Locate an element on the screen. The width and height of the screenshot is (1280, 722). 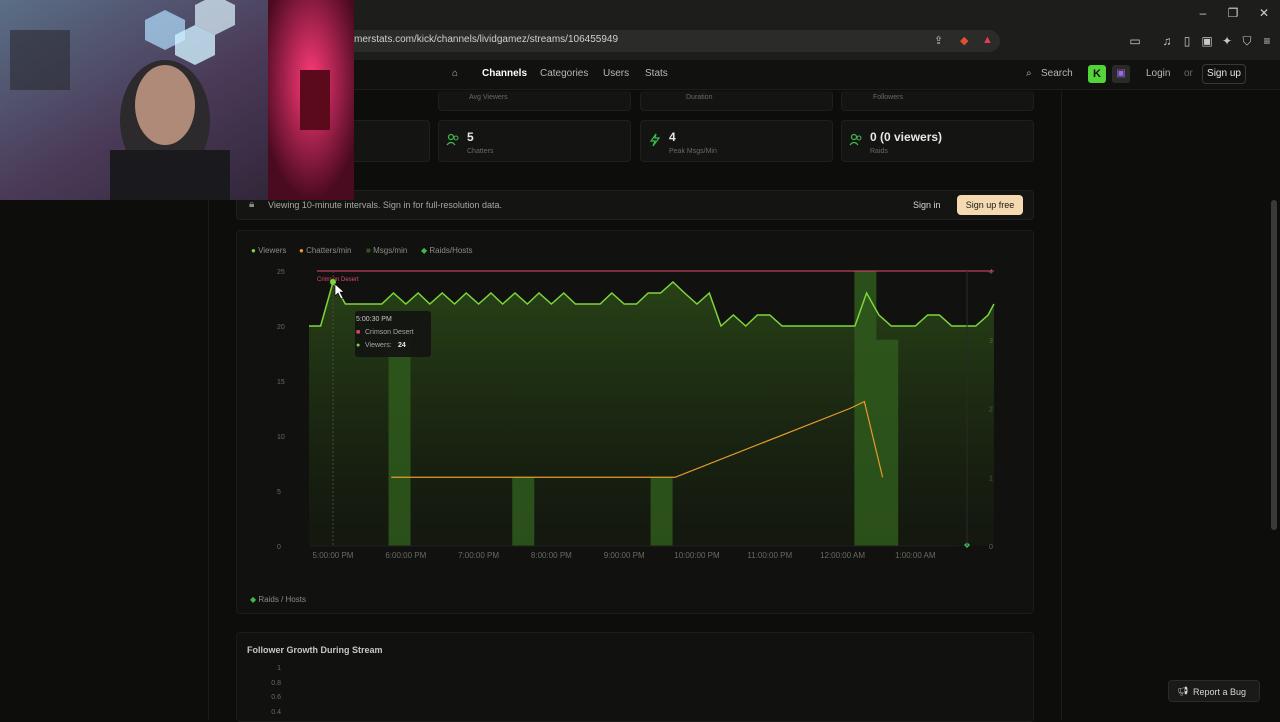
menu-icon: ≡ is located at coordinates (1267, 41).